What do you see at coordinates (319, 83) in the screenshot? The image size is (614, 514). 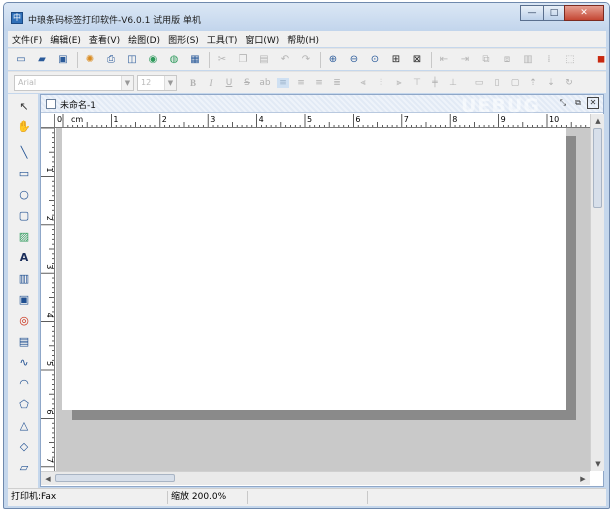 I see `align-right-text-icon: ≡` at bounding box center [319, 83].